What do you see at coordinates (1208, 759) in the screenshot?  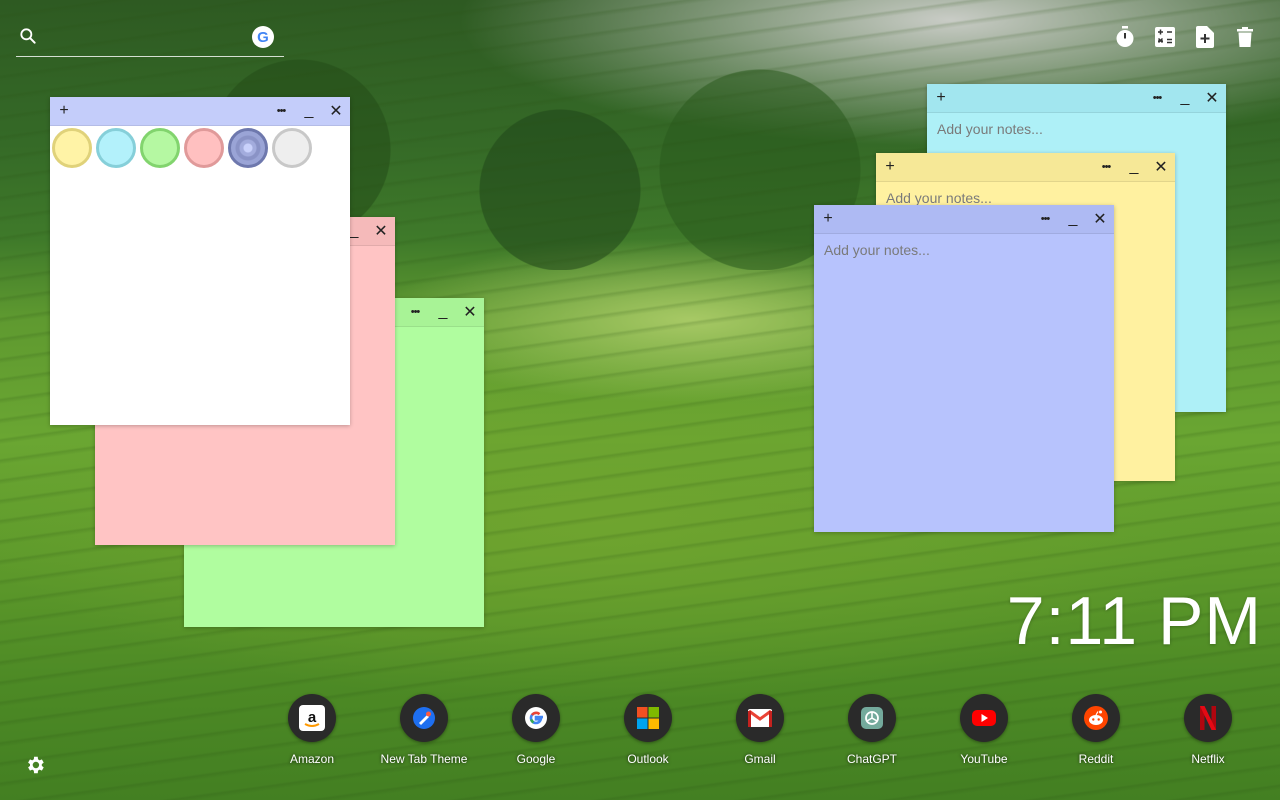 I see `shortcut-label: Netflix` at bounding box center [1208, 759].